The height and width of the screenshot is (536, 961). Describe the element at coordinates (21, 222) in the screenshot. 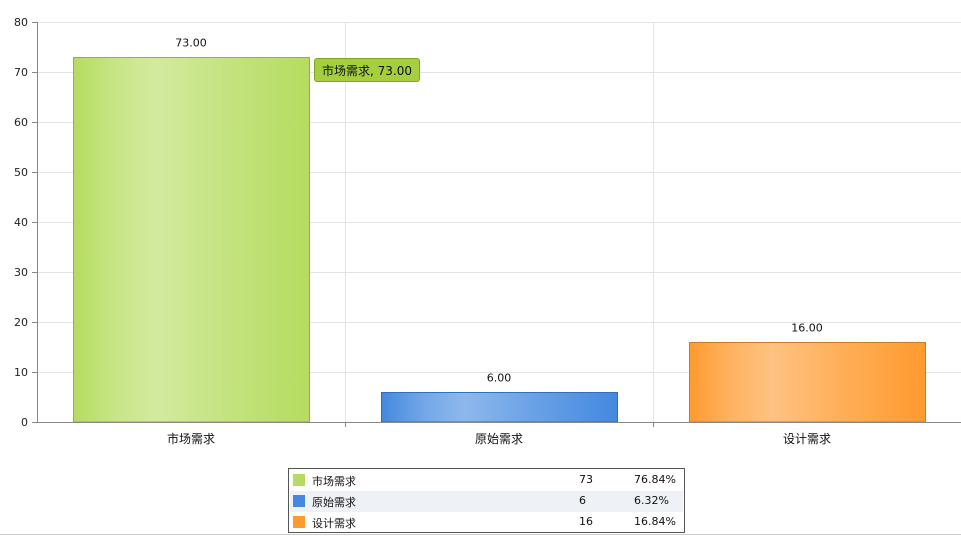

I see `y-tick-label: 40` at that location.